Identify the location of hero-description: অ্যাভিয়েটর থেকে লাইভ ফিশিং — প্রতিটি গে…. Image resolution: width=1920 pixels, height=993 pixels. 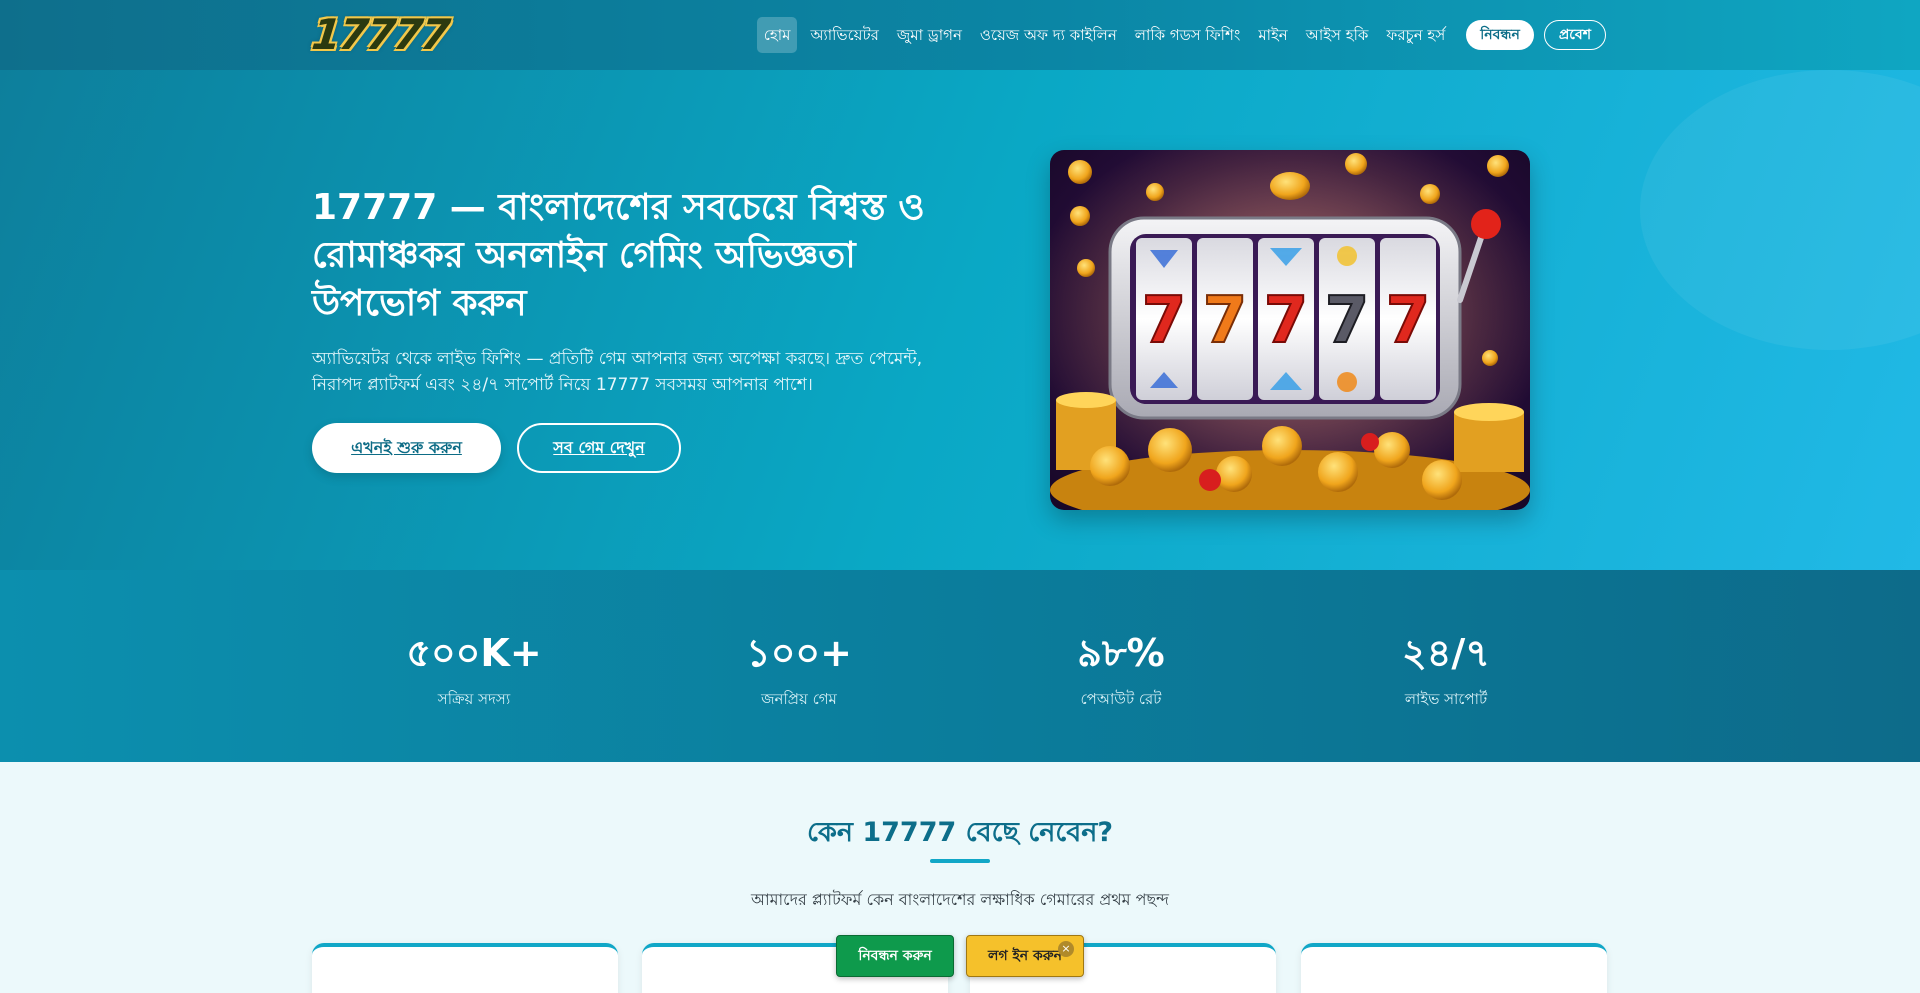
(617, 372).